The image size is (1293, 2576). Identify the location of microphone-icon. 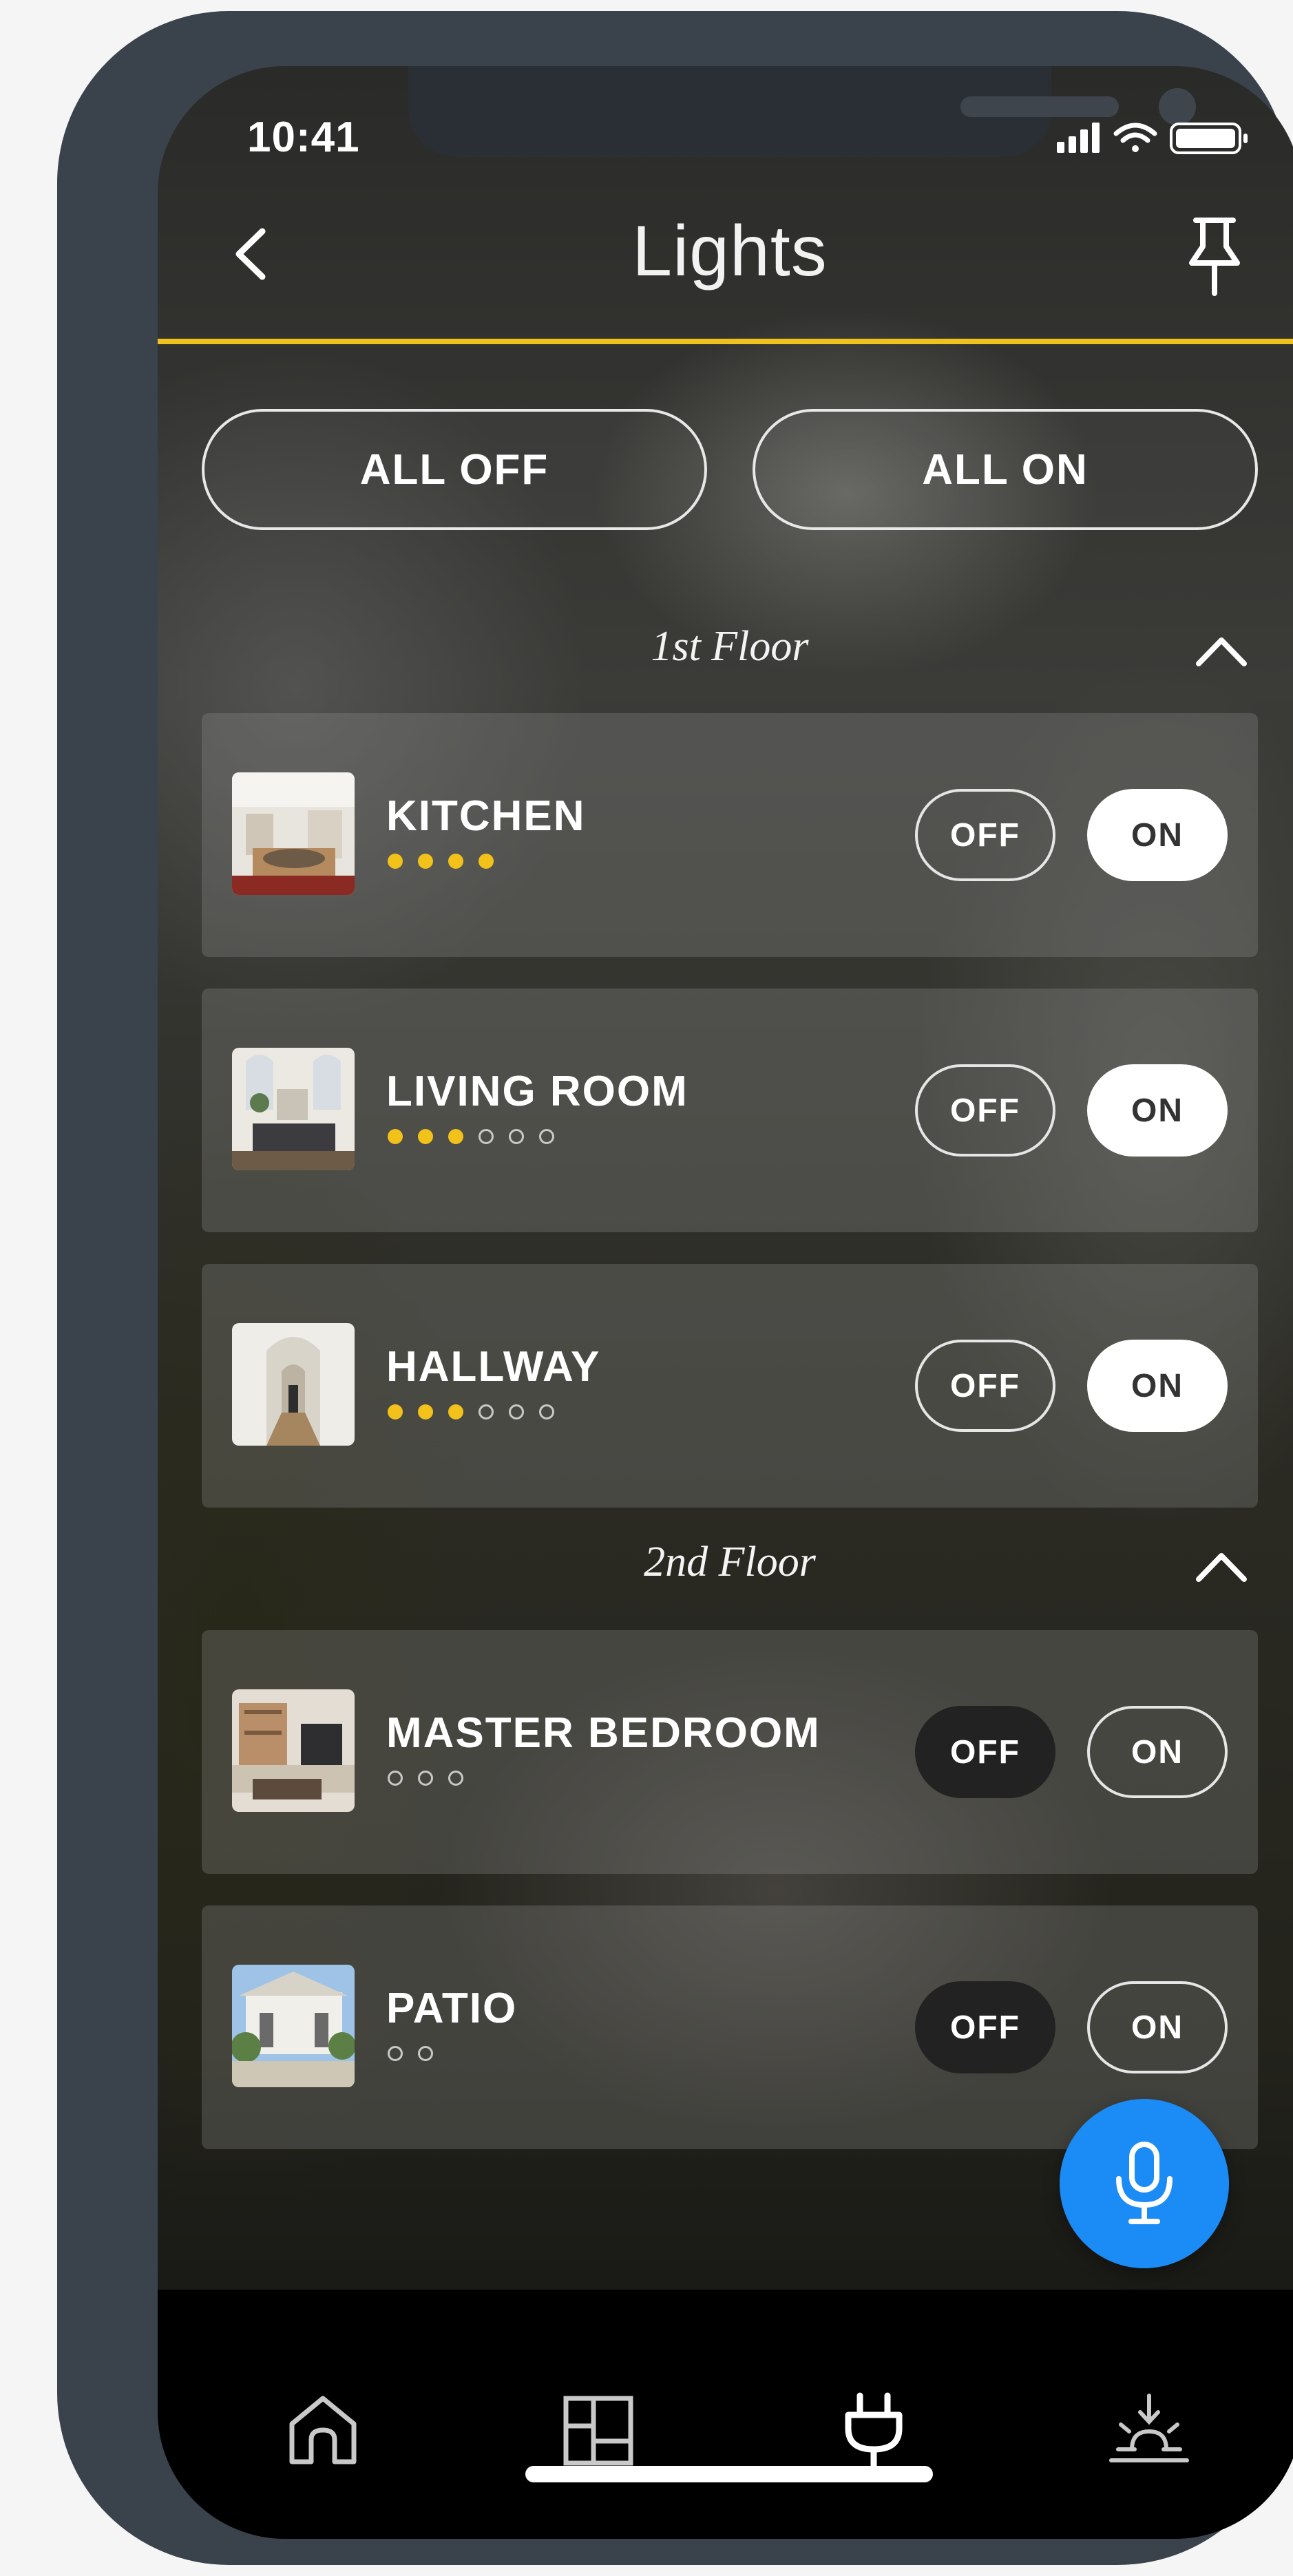
(1144, 2183).